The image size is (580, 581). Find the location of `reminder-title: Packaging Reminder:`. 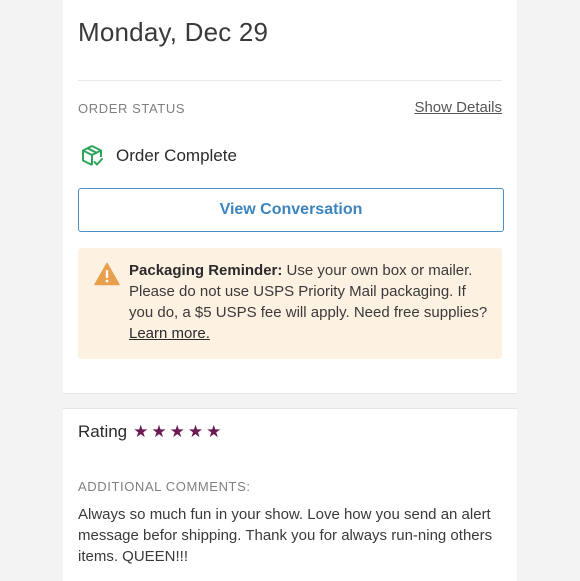

reminder-title: Packaging Reminder: is located at coordinates (206, 270).